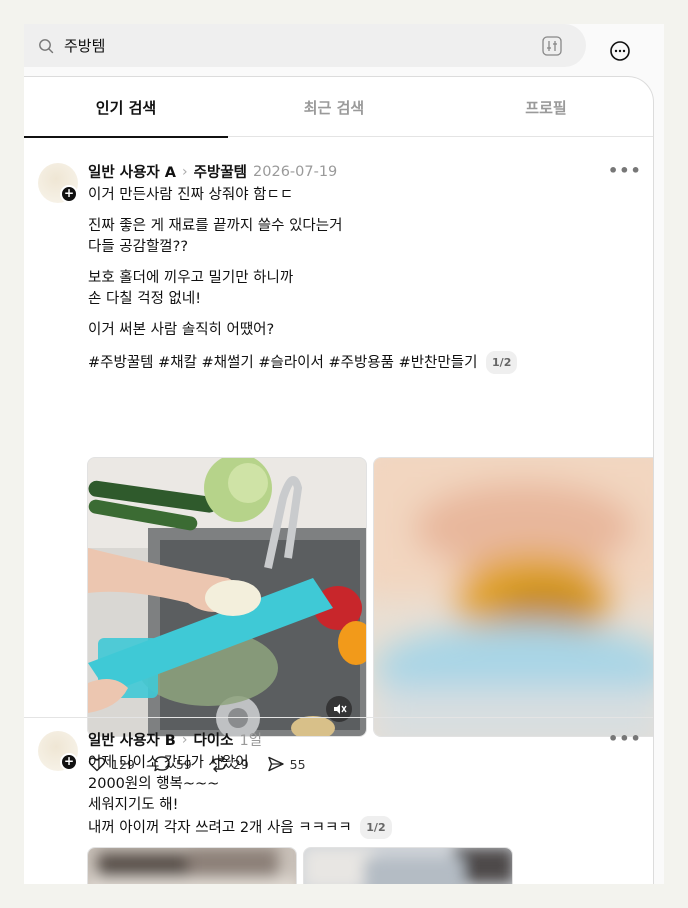 The image size is (688, 908). What do you see at coordinates (251, 741) in the screenshot?
I see `post-time: 1일` at bounding box center [251, 741].